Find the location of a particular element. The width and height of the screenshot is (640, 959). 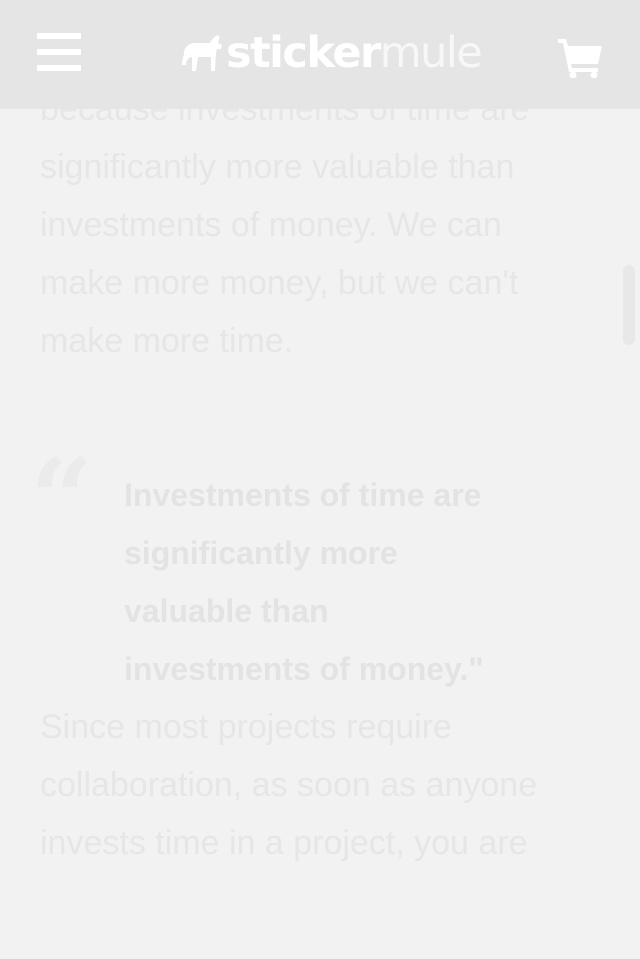

quote-line: valuable than is located at coordinates (226, 611).